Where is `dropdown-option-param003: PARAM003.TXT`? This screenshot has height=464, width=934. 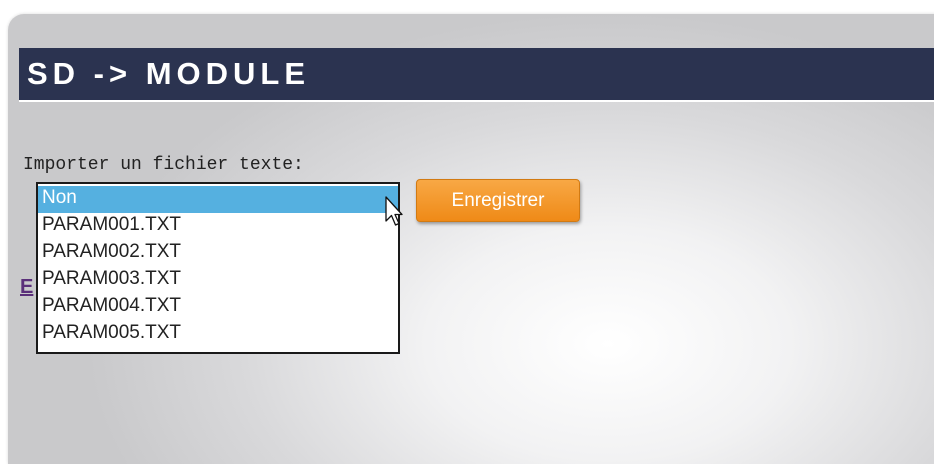 dropdown-option-param003: PARAM003.TXT is located at coordinates (218, 280).